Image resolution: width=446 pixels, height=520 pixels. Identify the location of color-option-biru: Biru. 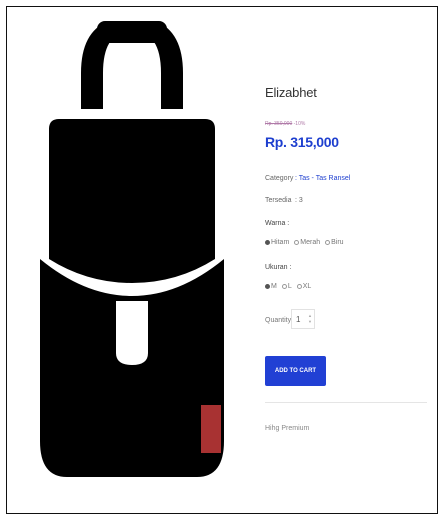
(334, 242).